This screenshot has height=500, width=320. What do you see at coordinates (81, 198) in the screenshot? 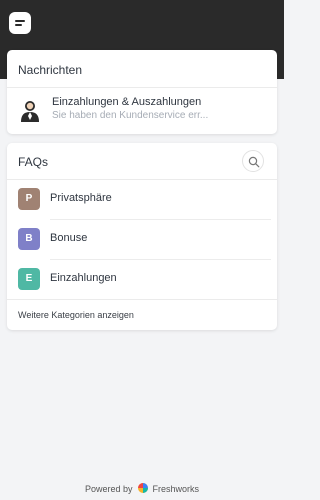
I see `category-label: Privatsphäre` at bounding box center [81, 198].